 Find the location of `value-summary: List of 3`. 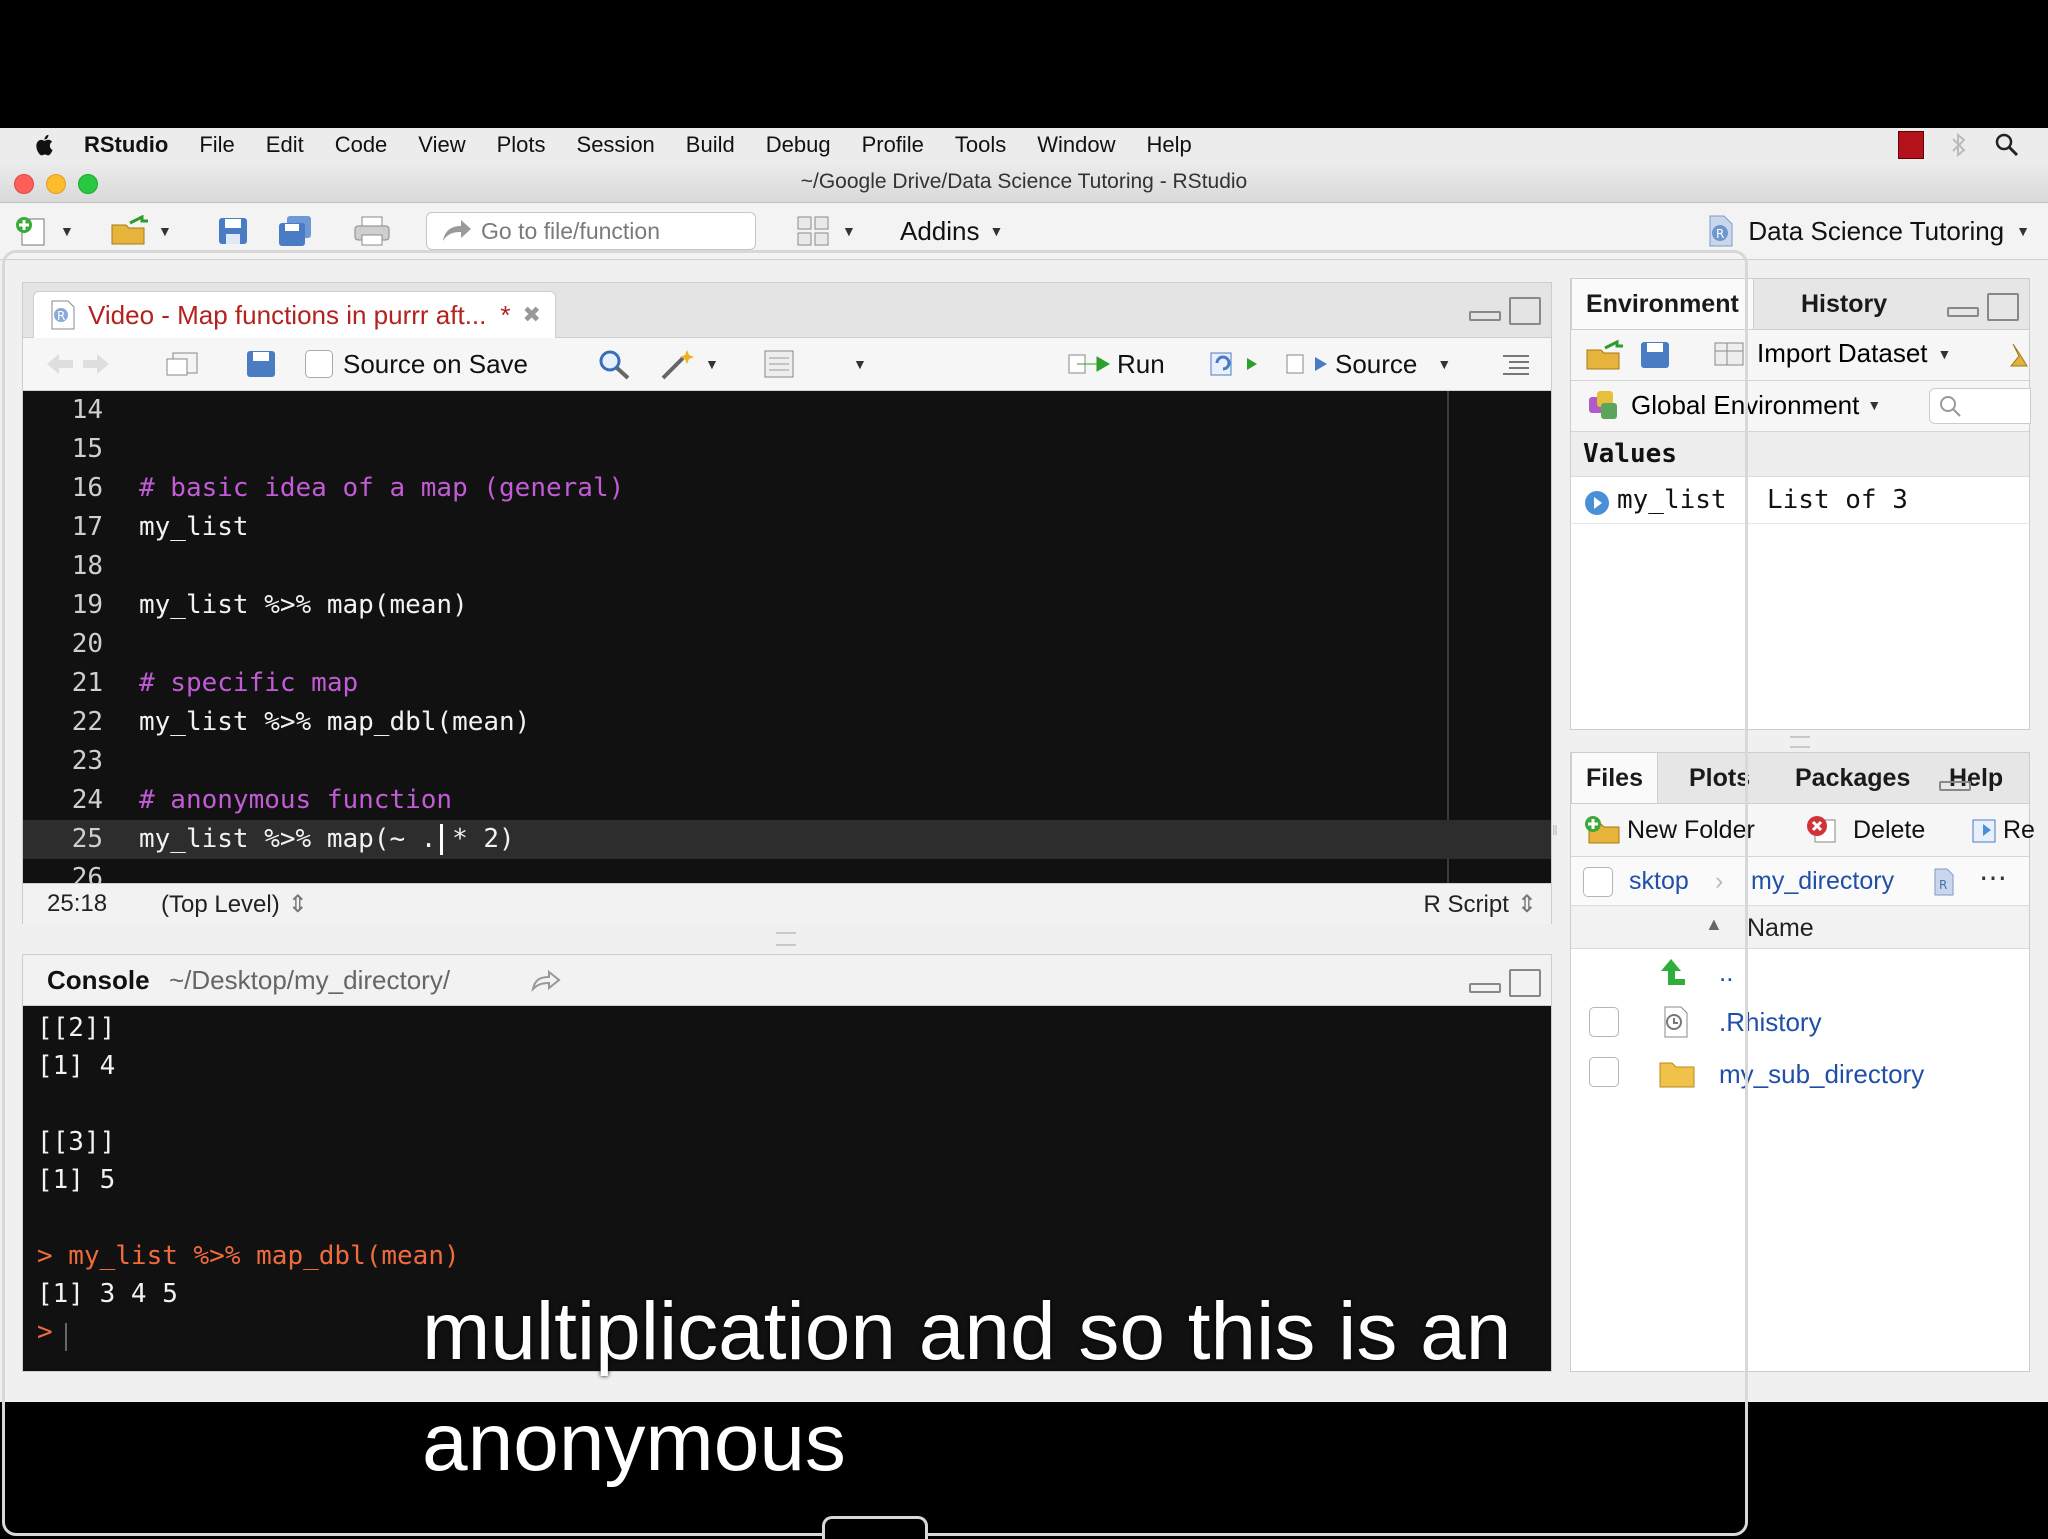

value-summary: List of 3 is located at coordinates (1837, 500).